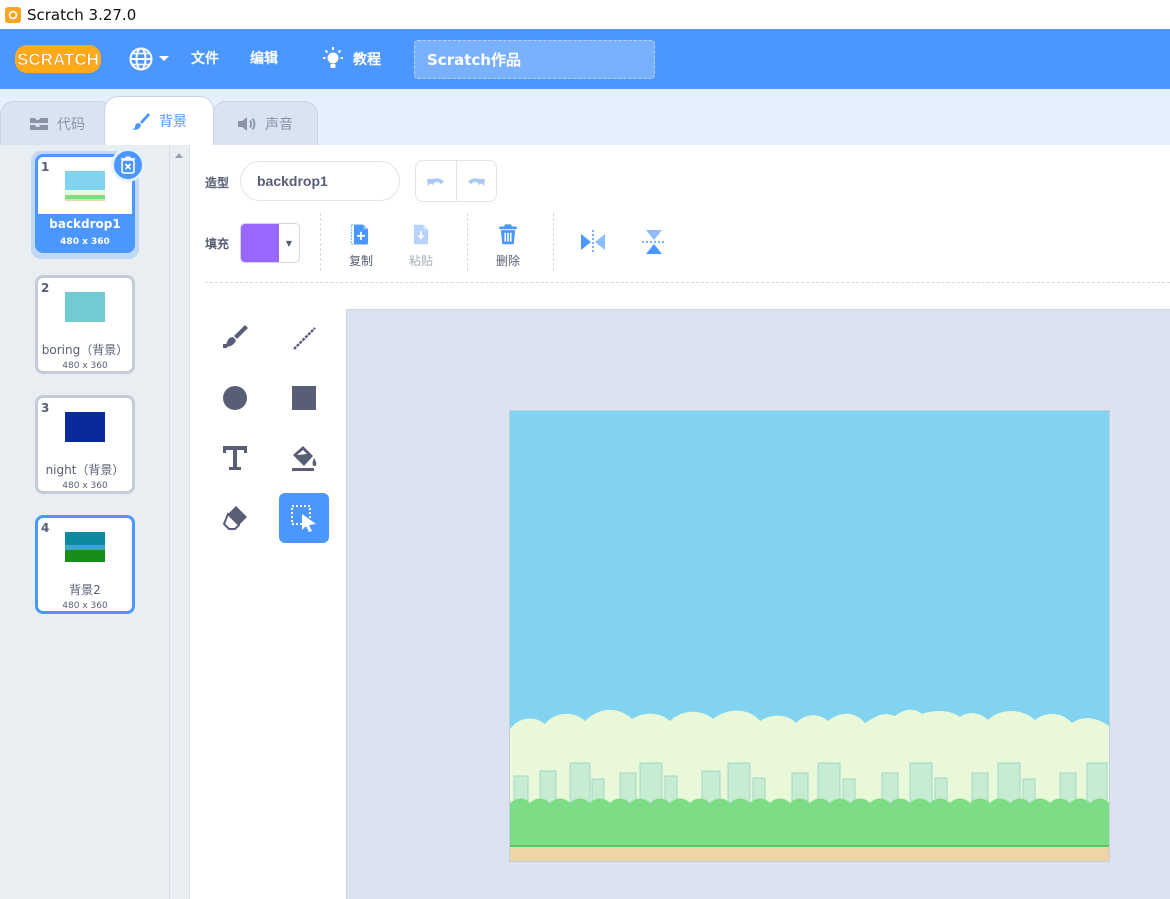 Image resolution: width=1170 pixels, height=899 pixels. Describe the element at coordinates (260, 243) in the screenshot. I see `fill-color-swatch` at that location.